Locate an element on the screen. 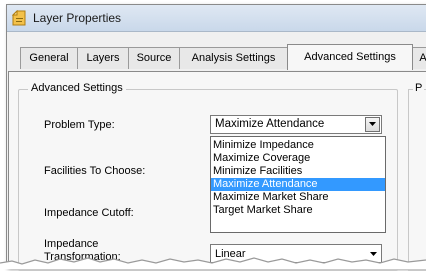 Image resolution: width=426 pixels, height=271 pixels. side-group is located at coordinates (417, 180).